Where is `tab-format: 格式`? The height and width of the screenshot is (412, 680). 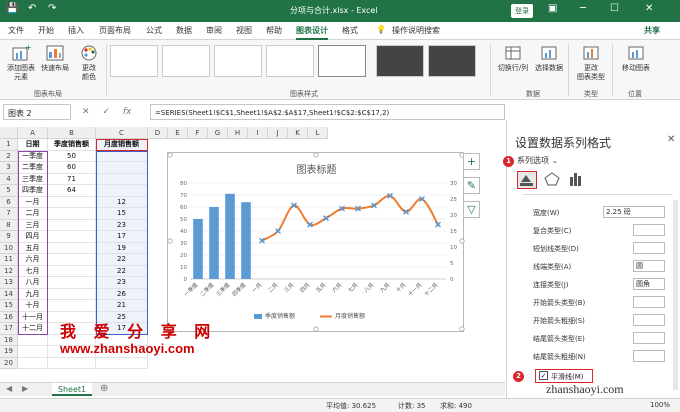
tab-format: 格式 is located at coordinates (350, 30).